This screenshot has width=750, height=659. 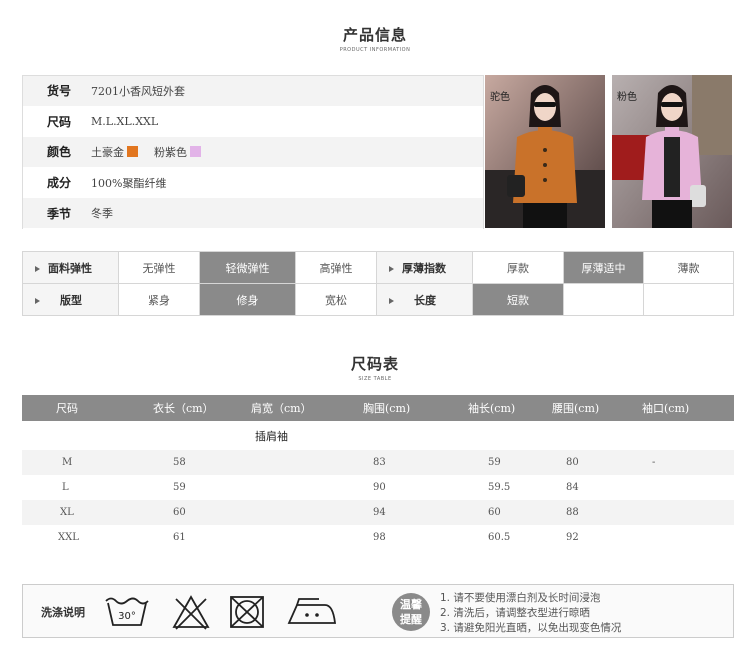 What do you see at coordinates (312, 611) in the screenshot?
I see `iron-medium-icon` at bounding box center [312, 611].